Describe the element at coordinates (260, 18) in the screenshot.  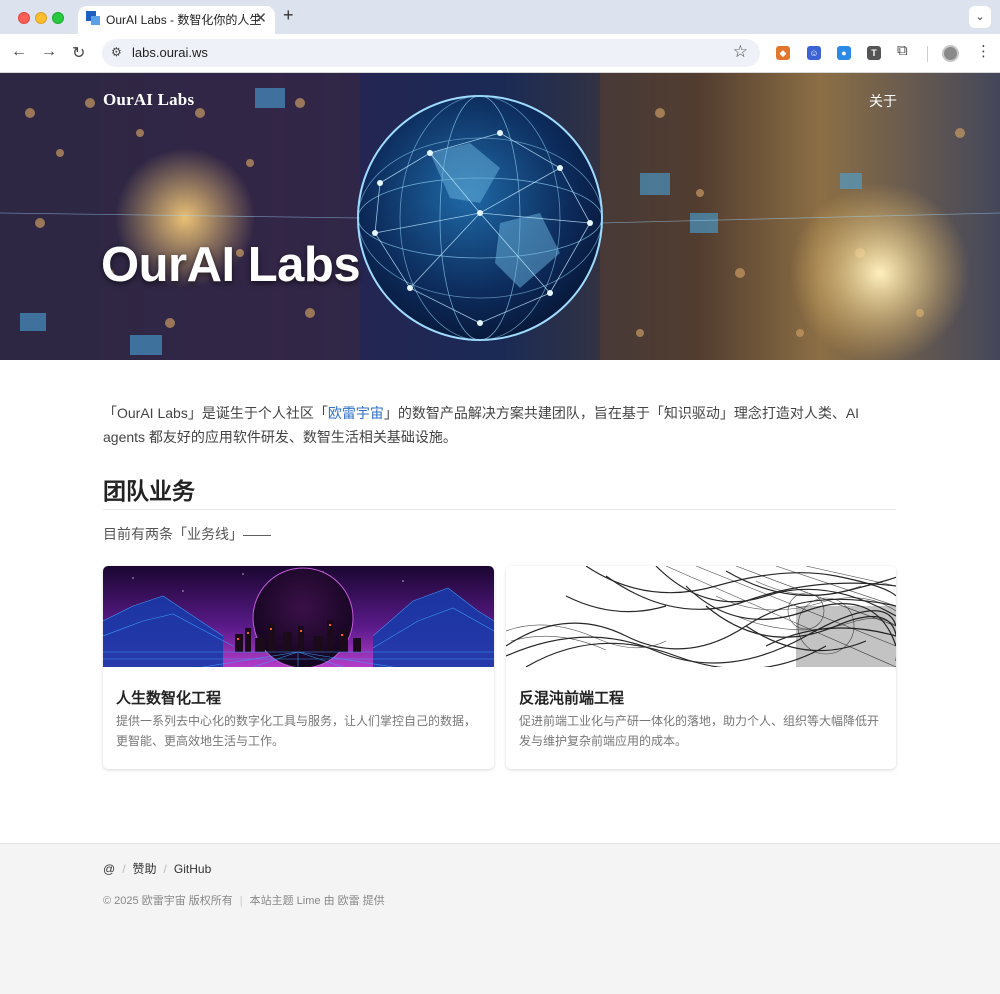
I see `close-tab-icon: ✕` at that location.